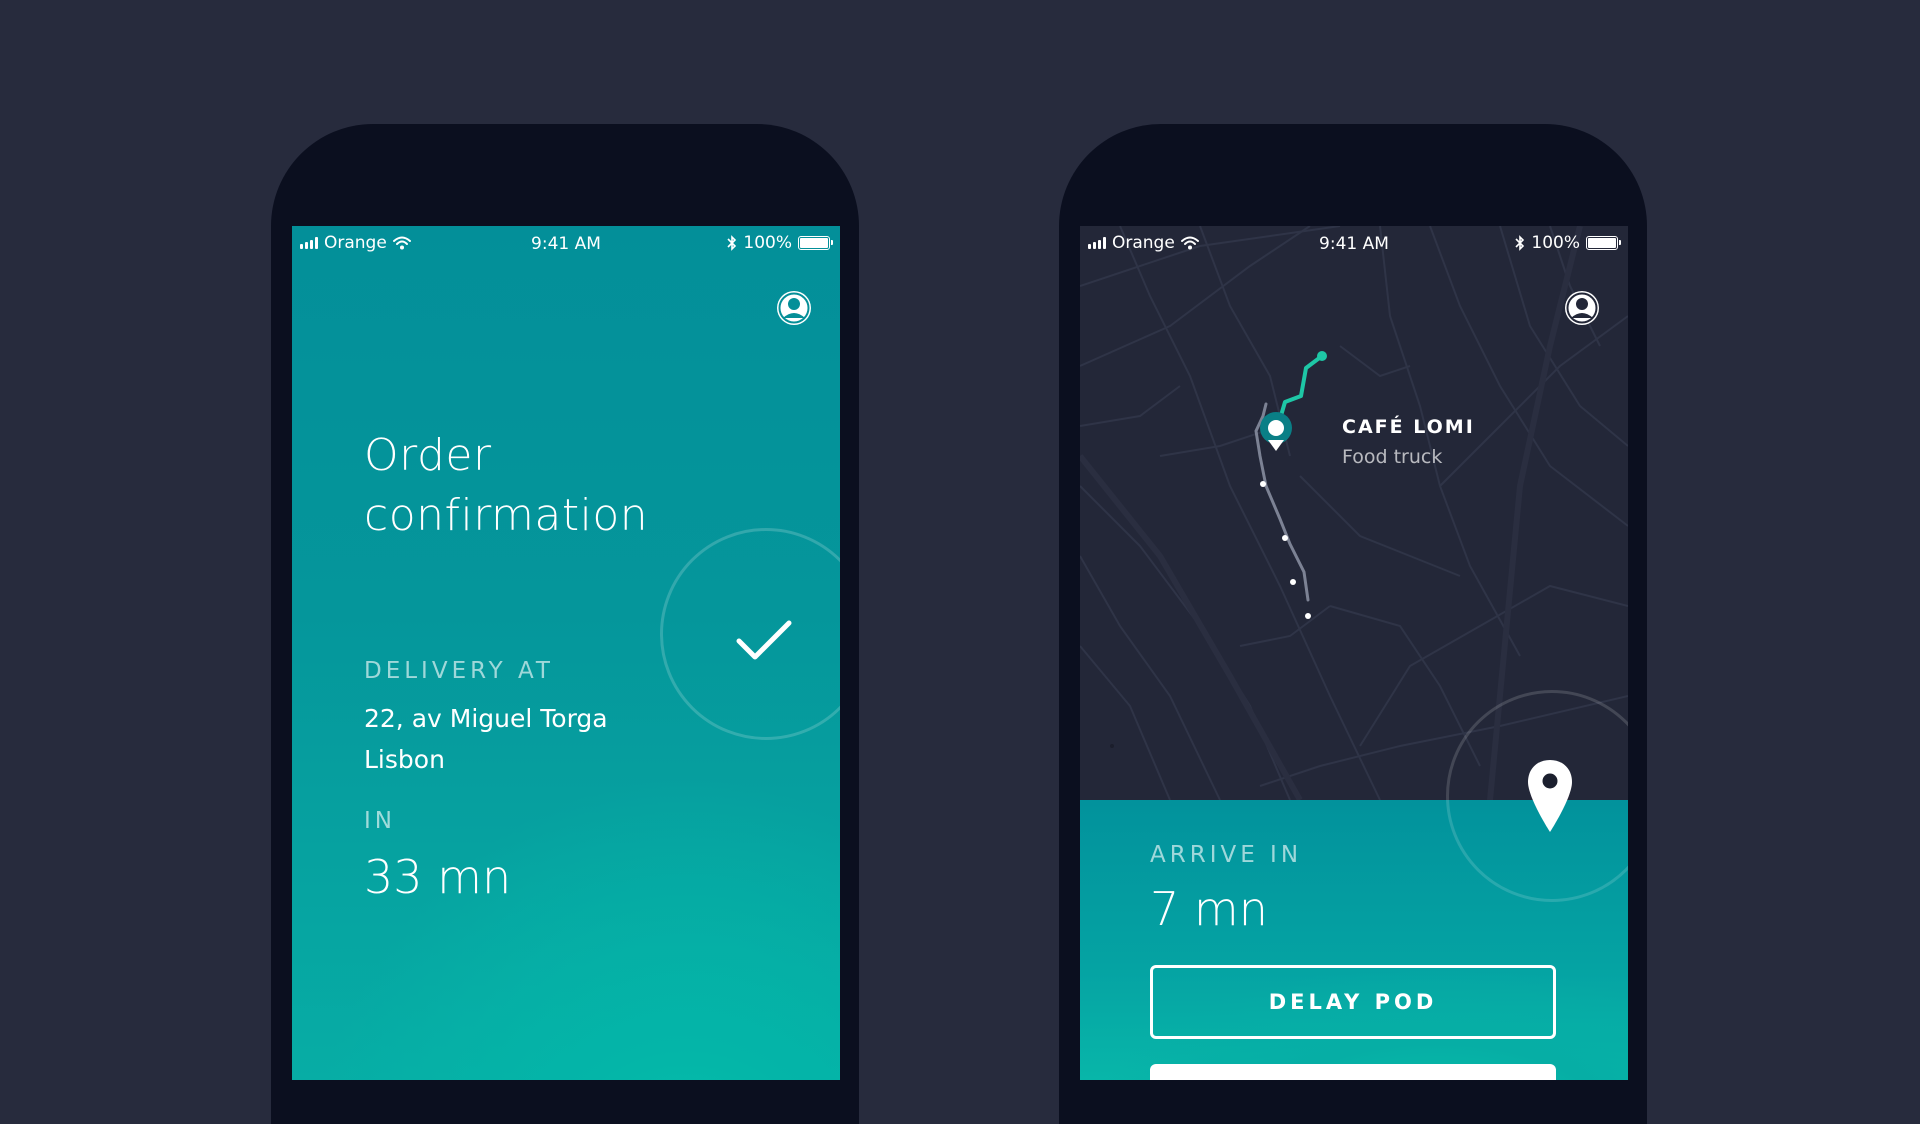 The image size is (1920, 1124). Describe the element at coordinates (764, 640) in the screenshot. I see `checkmark-icon` at that location.